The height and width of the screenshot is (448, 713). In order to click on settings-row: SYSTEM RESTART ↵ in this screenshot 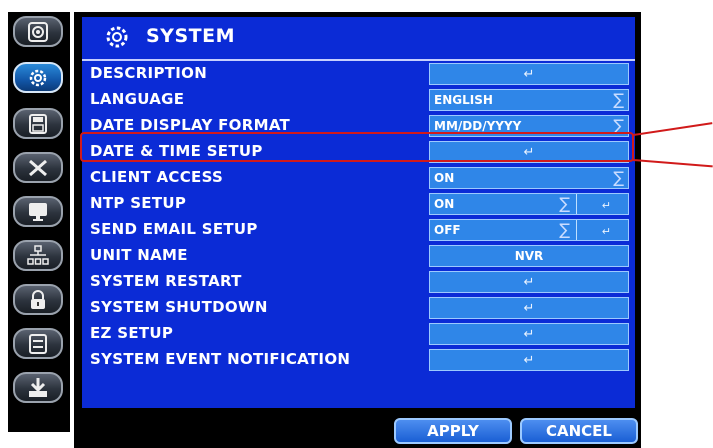, I will do `click(358, 282)`.